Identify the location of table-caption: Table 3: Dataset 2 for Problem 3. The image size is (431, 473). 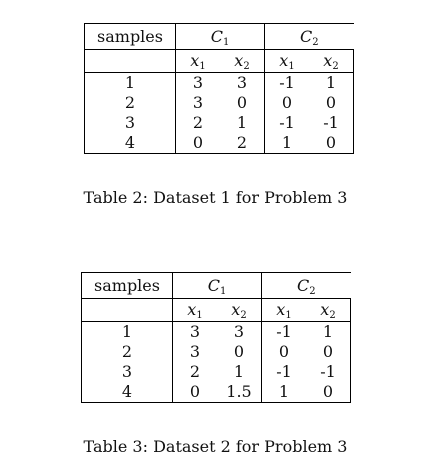
(215, 446).